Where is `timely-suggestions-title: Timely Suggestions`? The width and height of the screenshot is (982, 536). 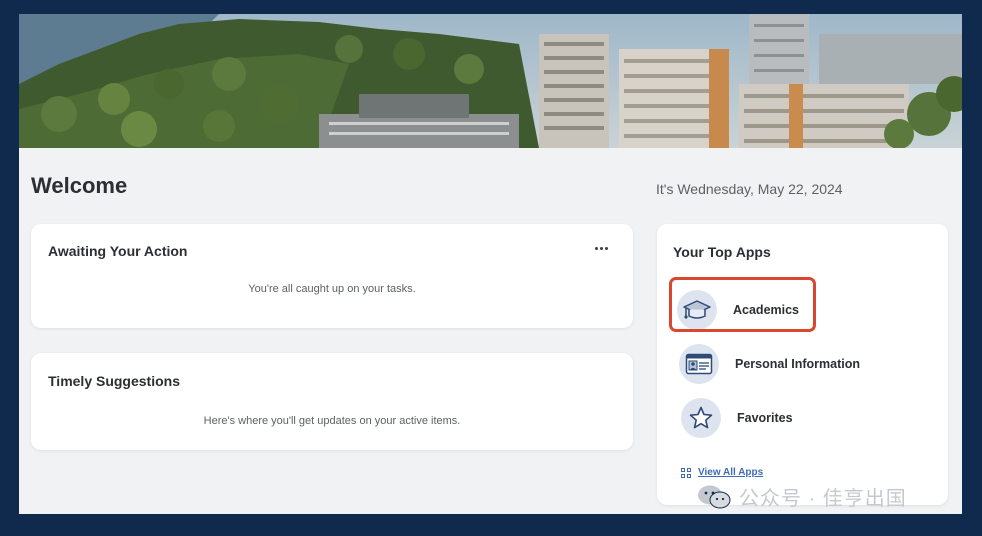
timely-suggestions-title: Timely Suggestions is located at coordinates (114, 381).